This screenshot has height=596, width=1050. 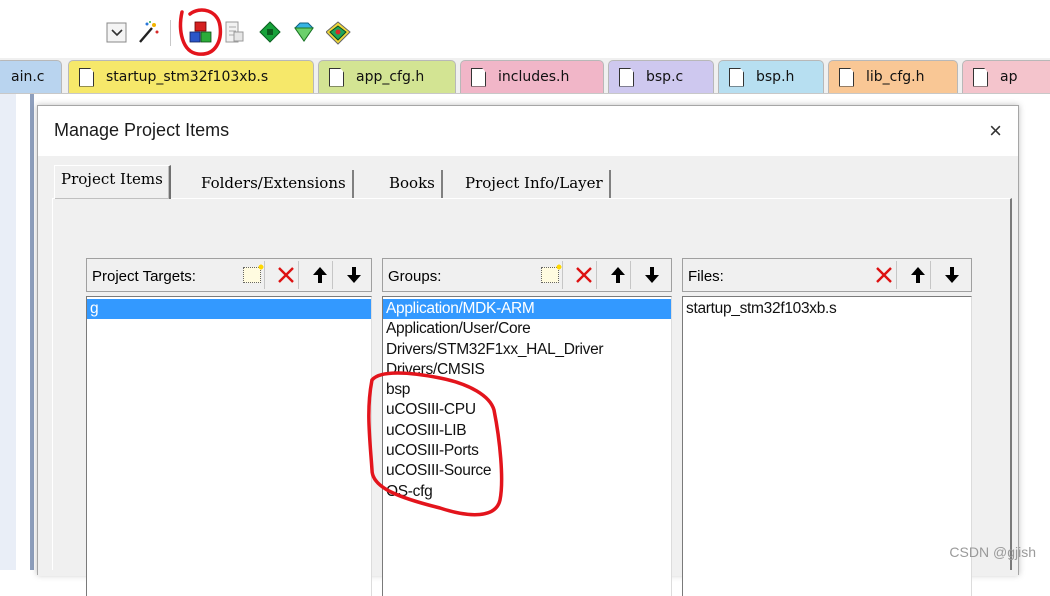 What do you see at coordinates (415, 276) in the screenshot?
I see `groups-label: Groups:` at bounding box center [415, 276].